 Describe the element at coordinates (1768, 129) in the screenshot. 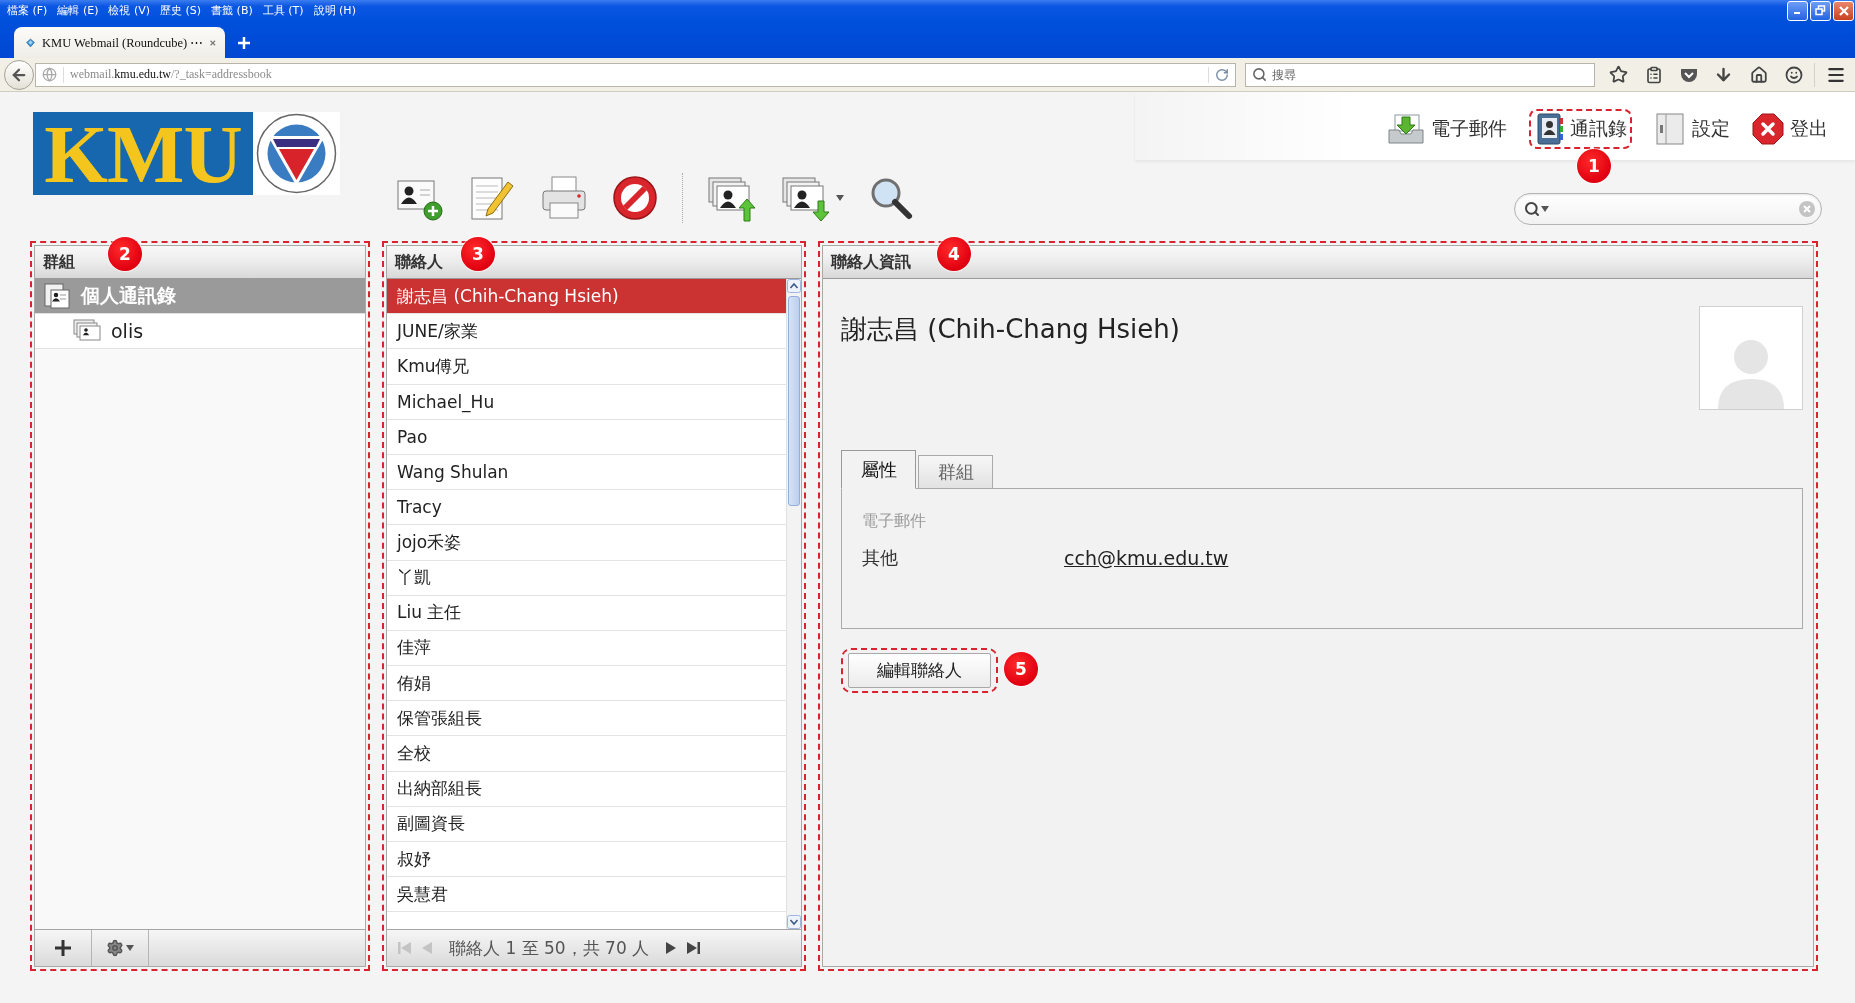

I see `x-octagon-icon` at that location.